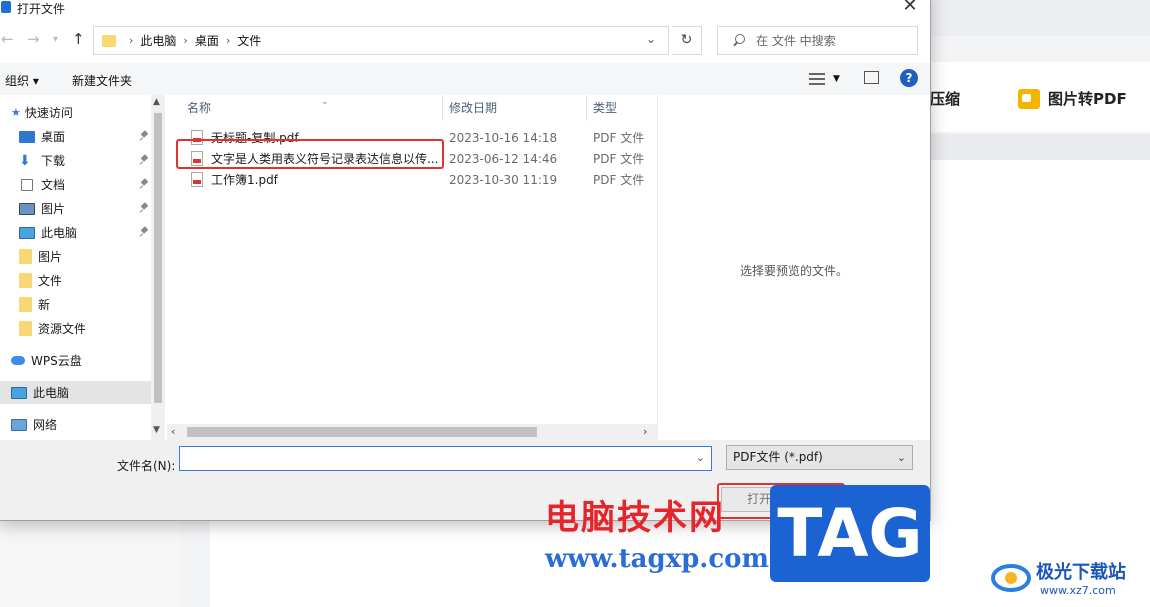 This screenshot has height=607, width=1150. What do you see at coordinates (78, 39) in the screenshot?
I see `up-arrow-icon: ↑` at bounding box center [78, 39].